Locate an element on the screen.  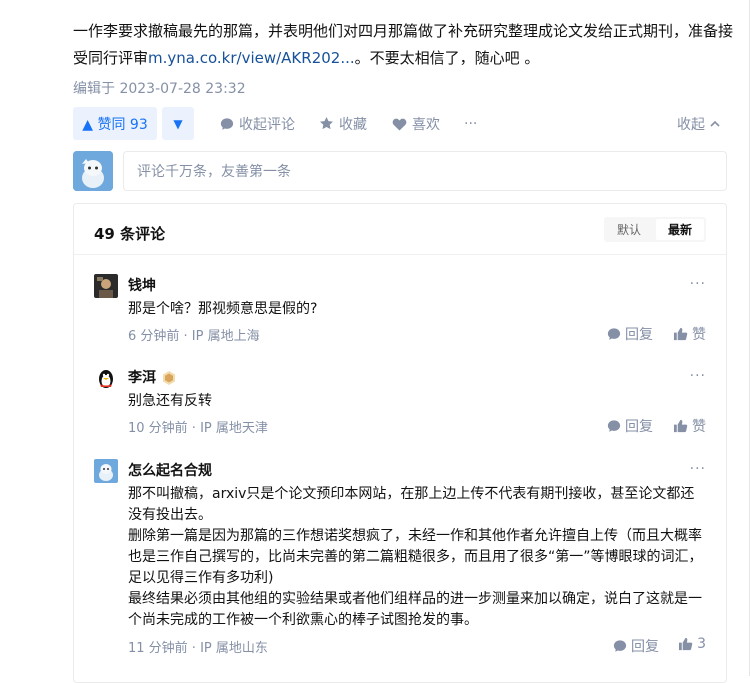
sort-default-button: 默认 is located at coordinates (629, 229).